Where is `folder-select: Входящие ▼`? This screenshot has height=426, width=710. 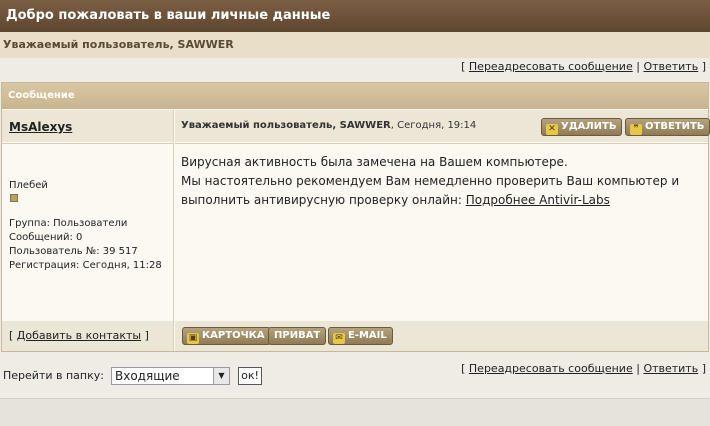
folder-select: Входящие ▼ is located at coordinates (170, 376).